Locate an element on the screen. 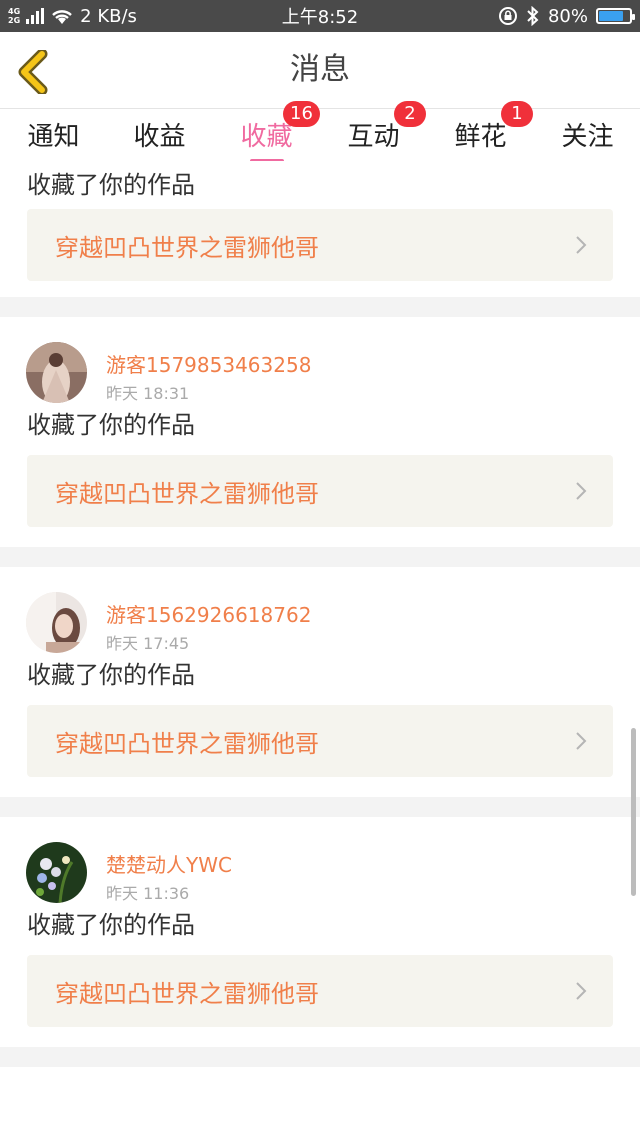  tab-label: 关注 is located at coordinates (587, 137).